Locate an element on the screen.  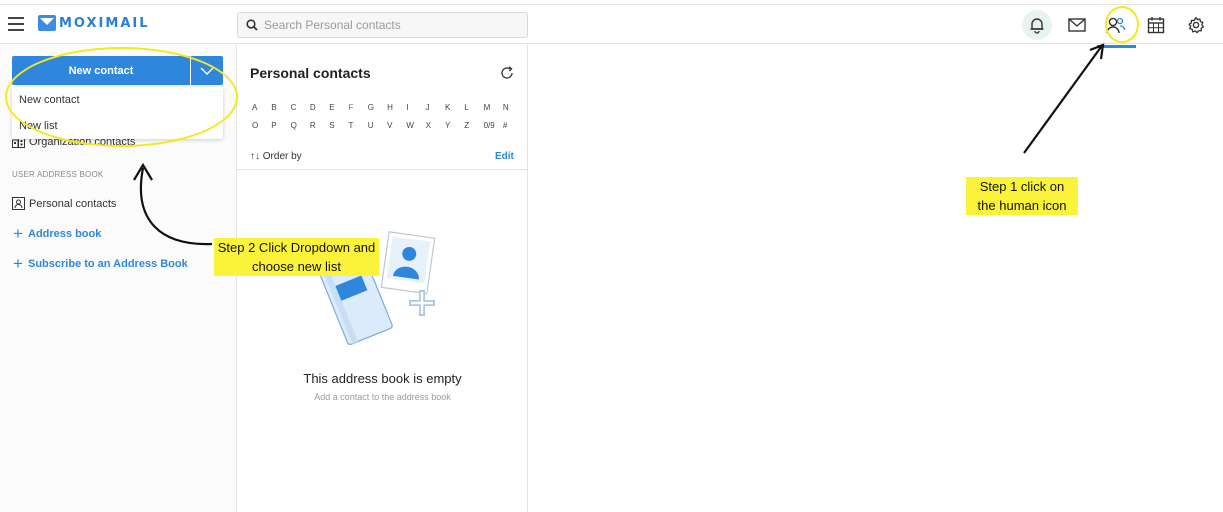
annotation-note-step1: Step 1 click on the human icon is located at coordinates (1022, 196).